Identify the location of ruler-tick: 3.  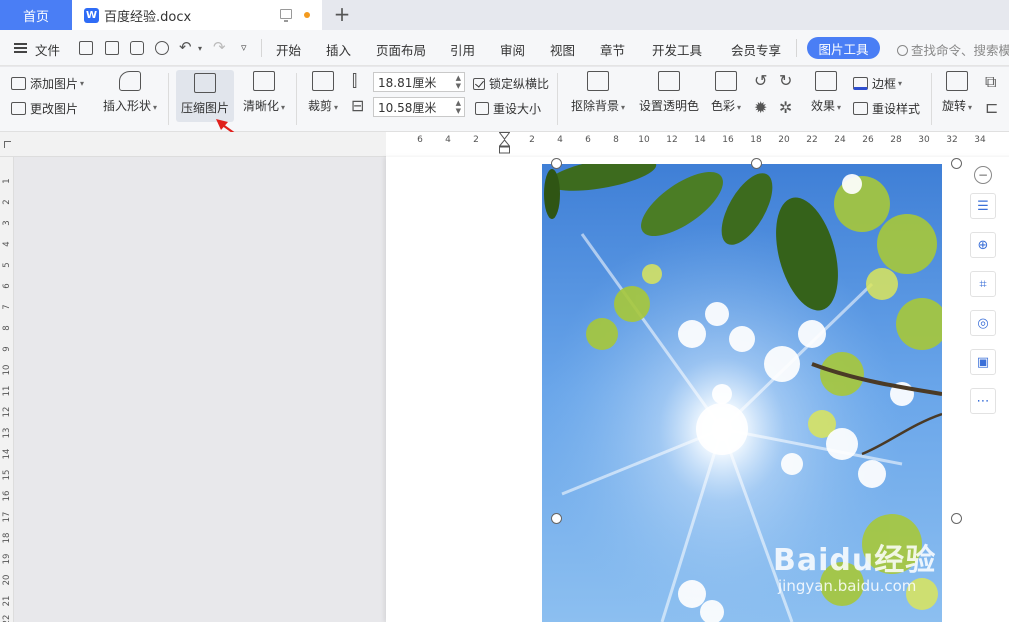
(7, 223).